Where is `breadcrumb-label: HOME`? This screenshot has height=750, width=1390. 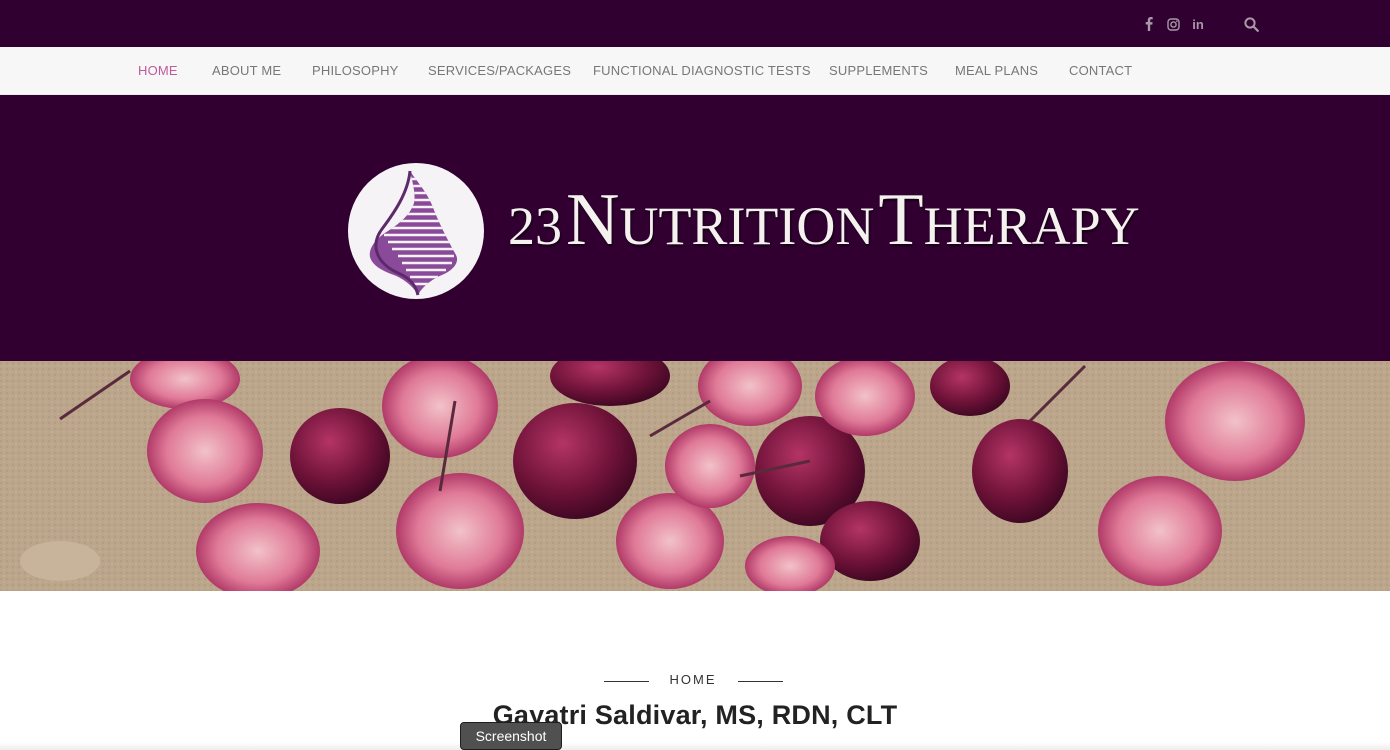
breadcrumb-label: HOME is located at coordinates (693, 679).